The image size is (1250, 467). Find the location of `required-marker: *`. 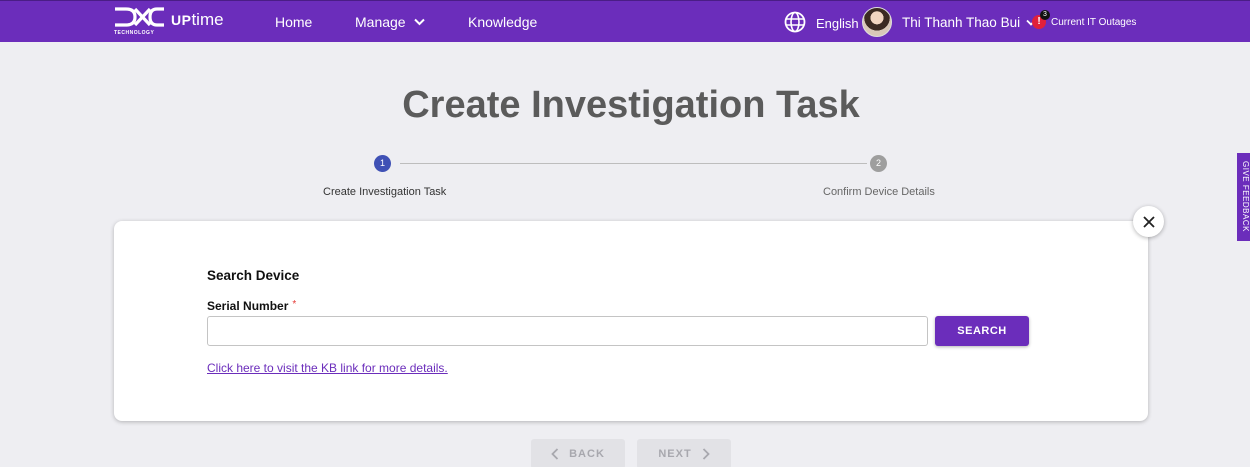

required-marker: * is located at coordinates (294, 304).